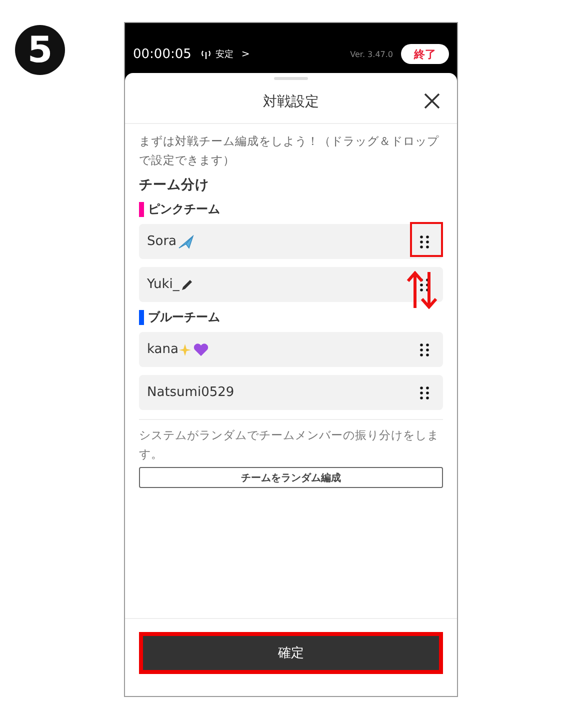 The height and width of the screenshot is (719, 582). I want to click on member-name: Yuki_, so click(163, 284).